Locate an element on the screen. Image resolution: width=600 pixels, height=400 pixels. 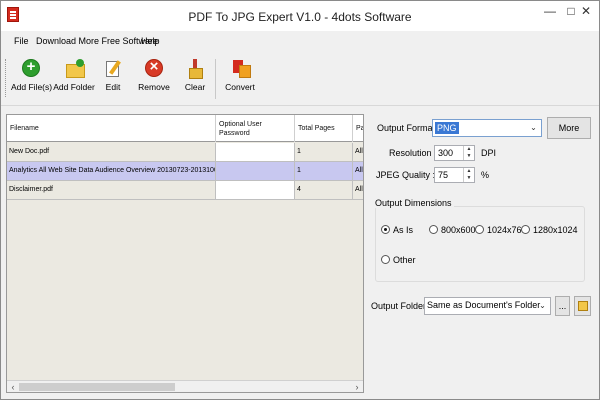
dimension-as-is-label: As Is is located at coordinates (403, 230).